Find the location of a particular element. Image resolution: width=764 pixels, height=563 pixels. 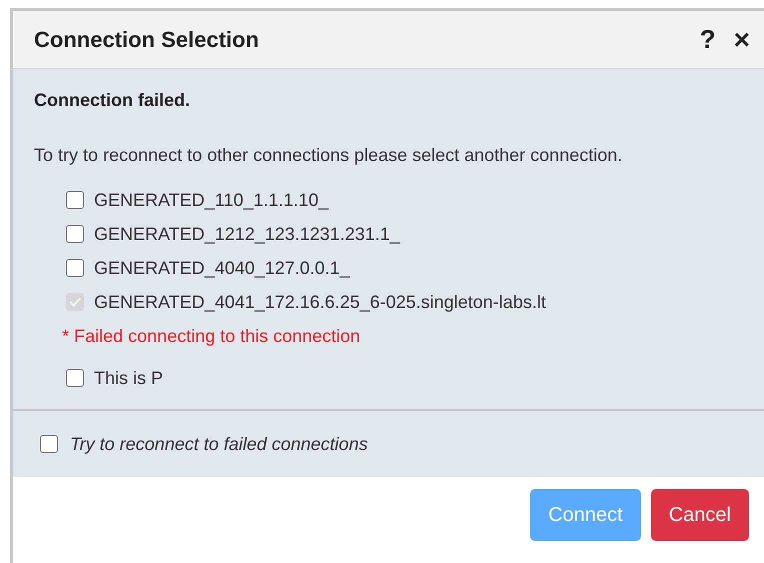

connection-option: GENERATED_1212_123.1231.231.1_ is located at coordinates (411, 234).